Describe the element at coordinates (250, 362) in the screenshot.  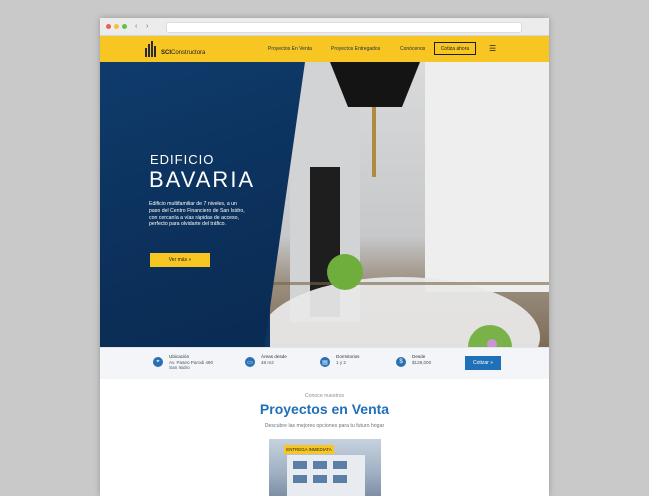
I see `area-icon: ▭` at that location.